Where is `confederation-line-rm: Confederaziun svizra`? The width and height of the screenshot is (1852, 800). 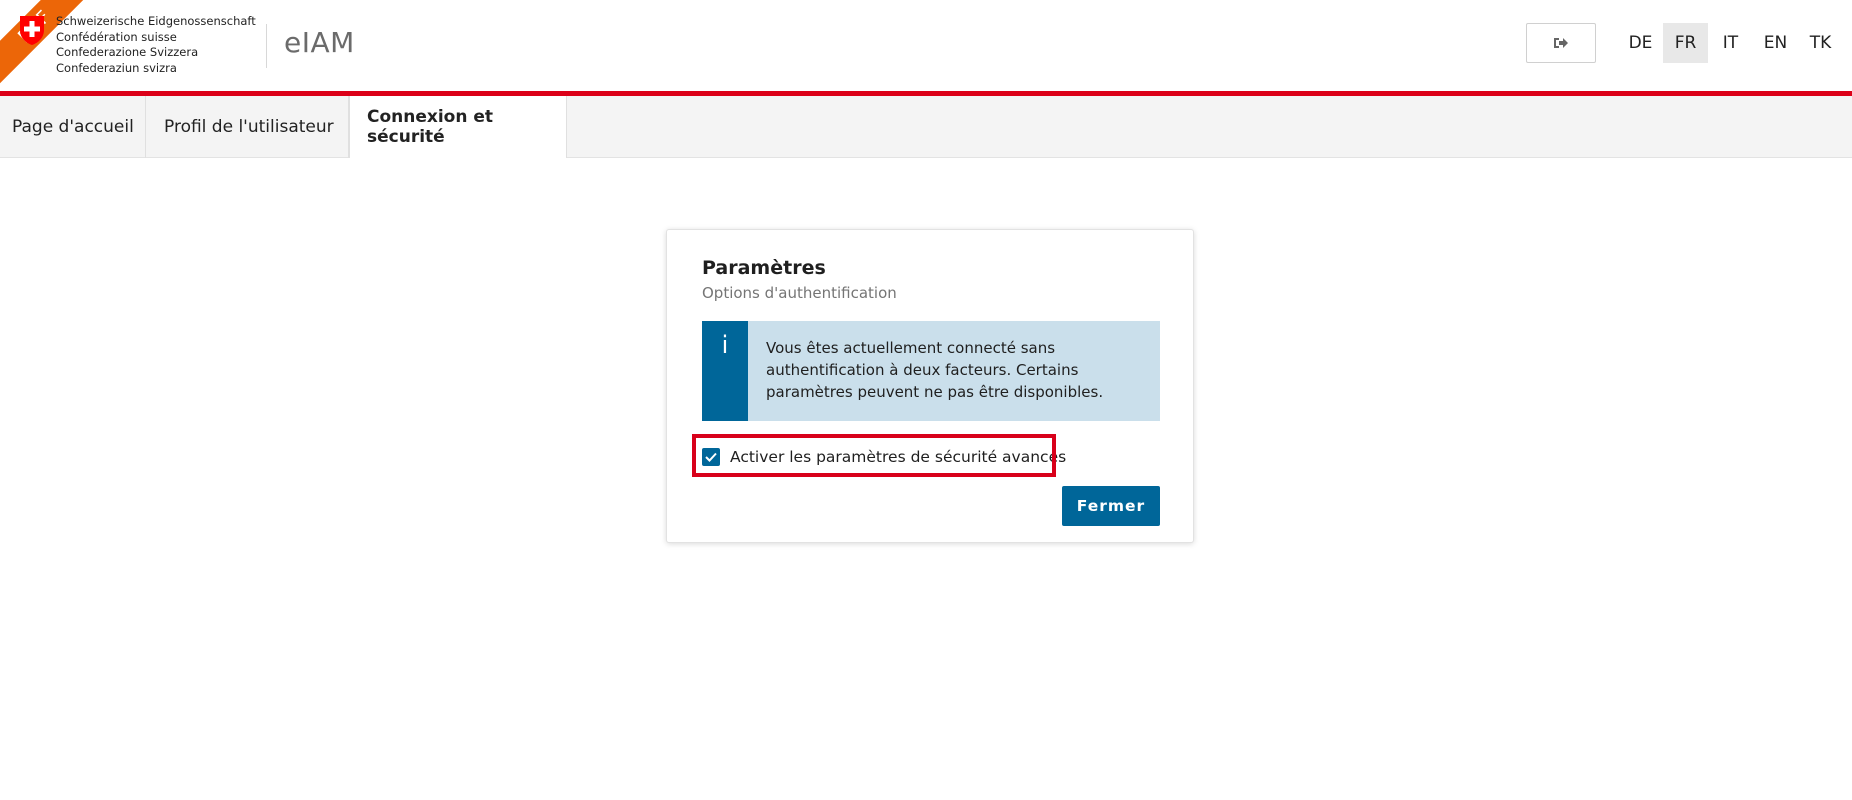
confederation-line-rm: Confederaziun svizra is located at coordinates (116, 67).